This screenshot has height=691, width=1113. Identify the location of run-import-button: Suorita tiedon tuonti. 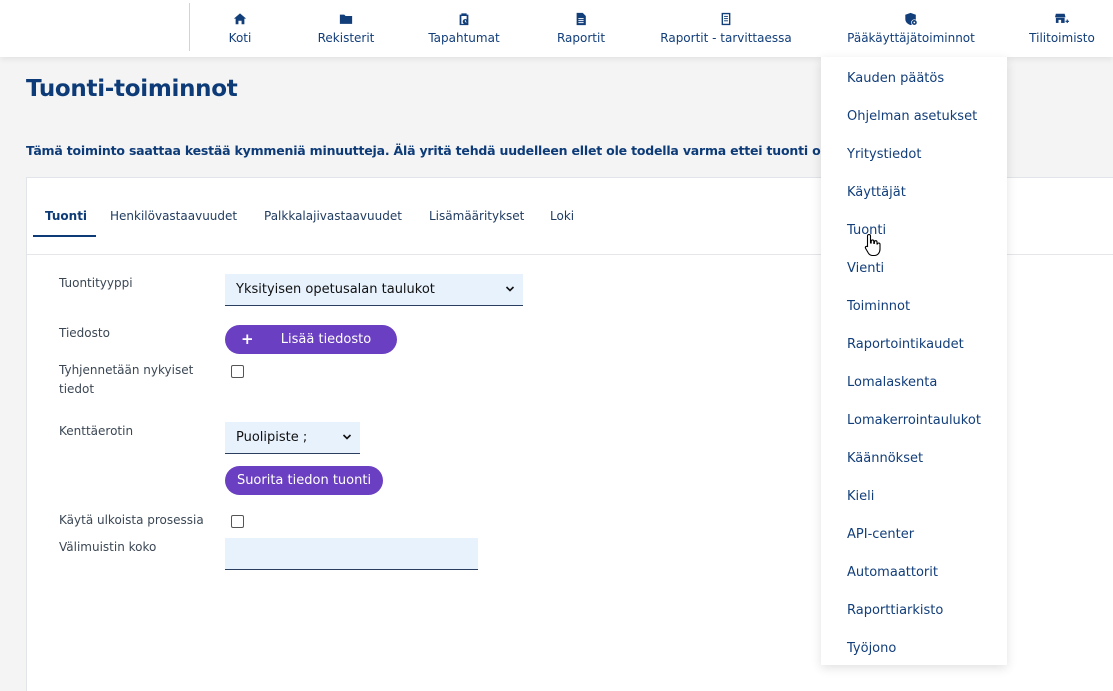
(304, 480).